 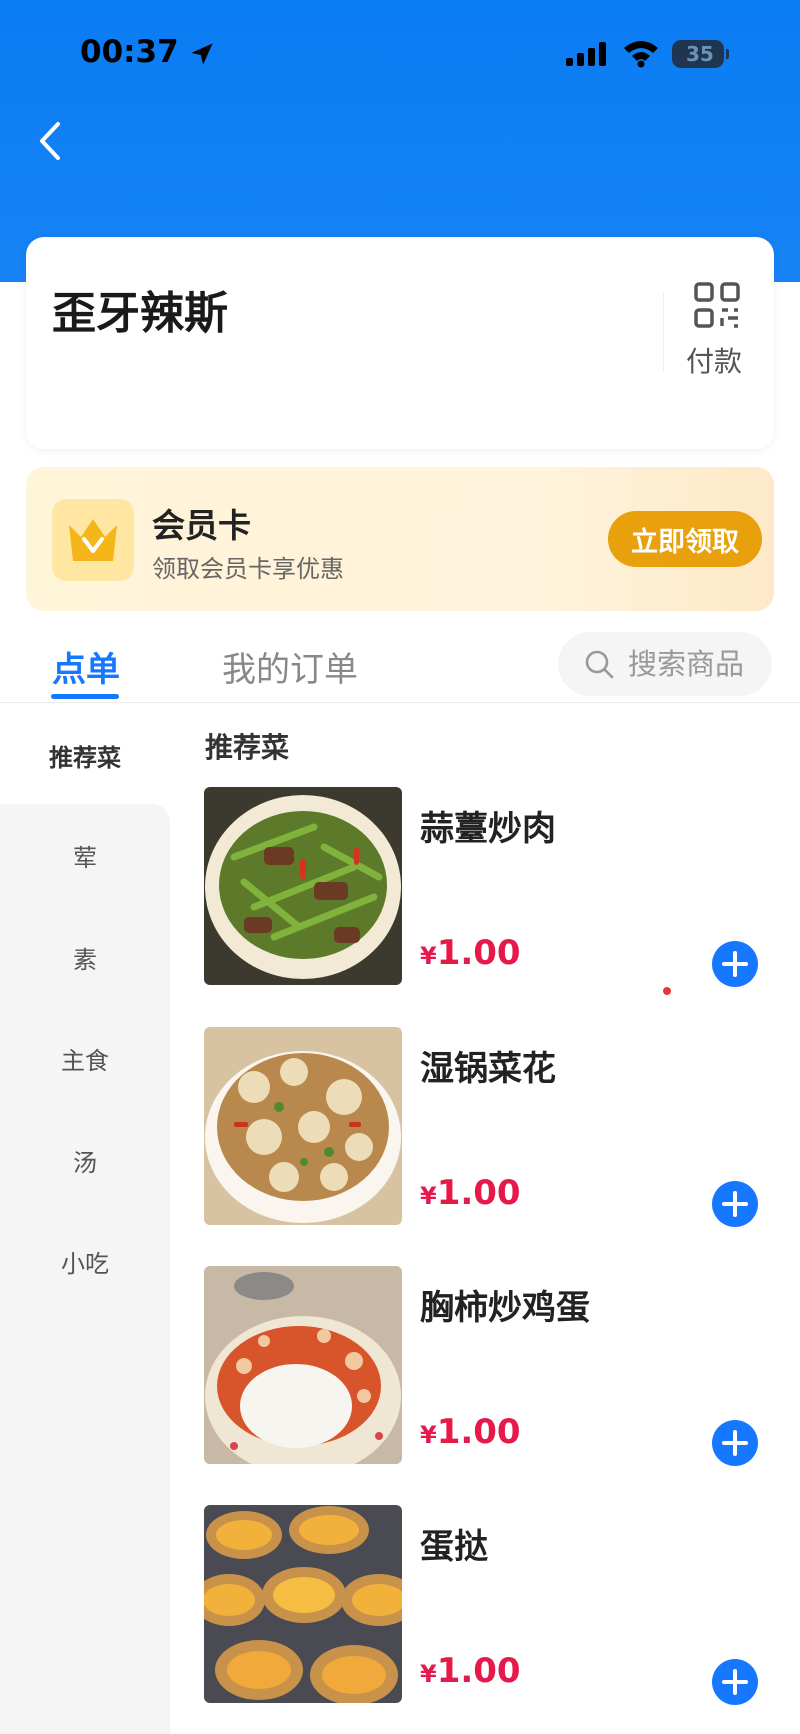 I want to click on category-meat: 荤, so click(x=85, y=855).